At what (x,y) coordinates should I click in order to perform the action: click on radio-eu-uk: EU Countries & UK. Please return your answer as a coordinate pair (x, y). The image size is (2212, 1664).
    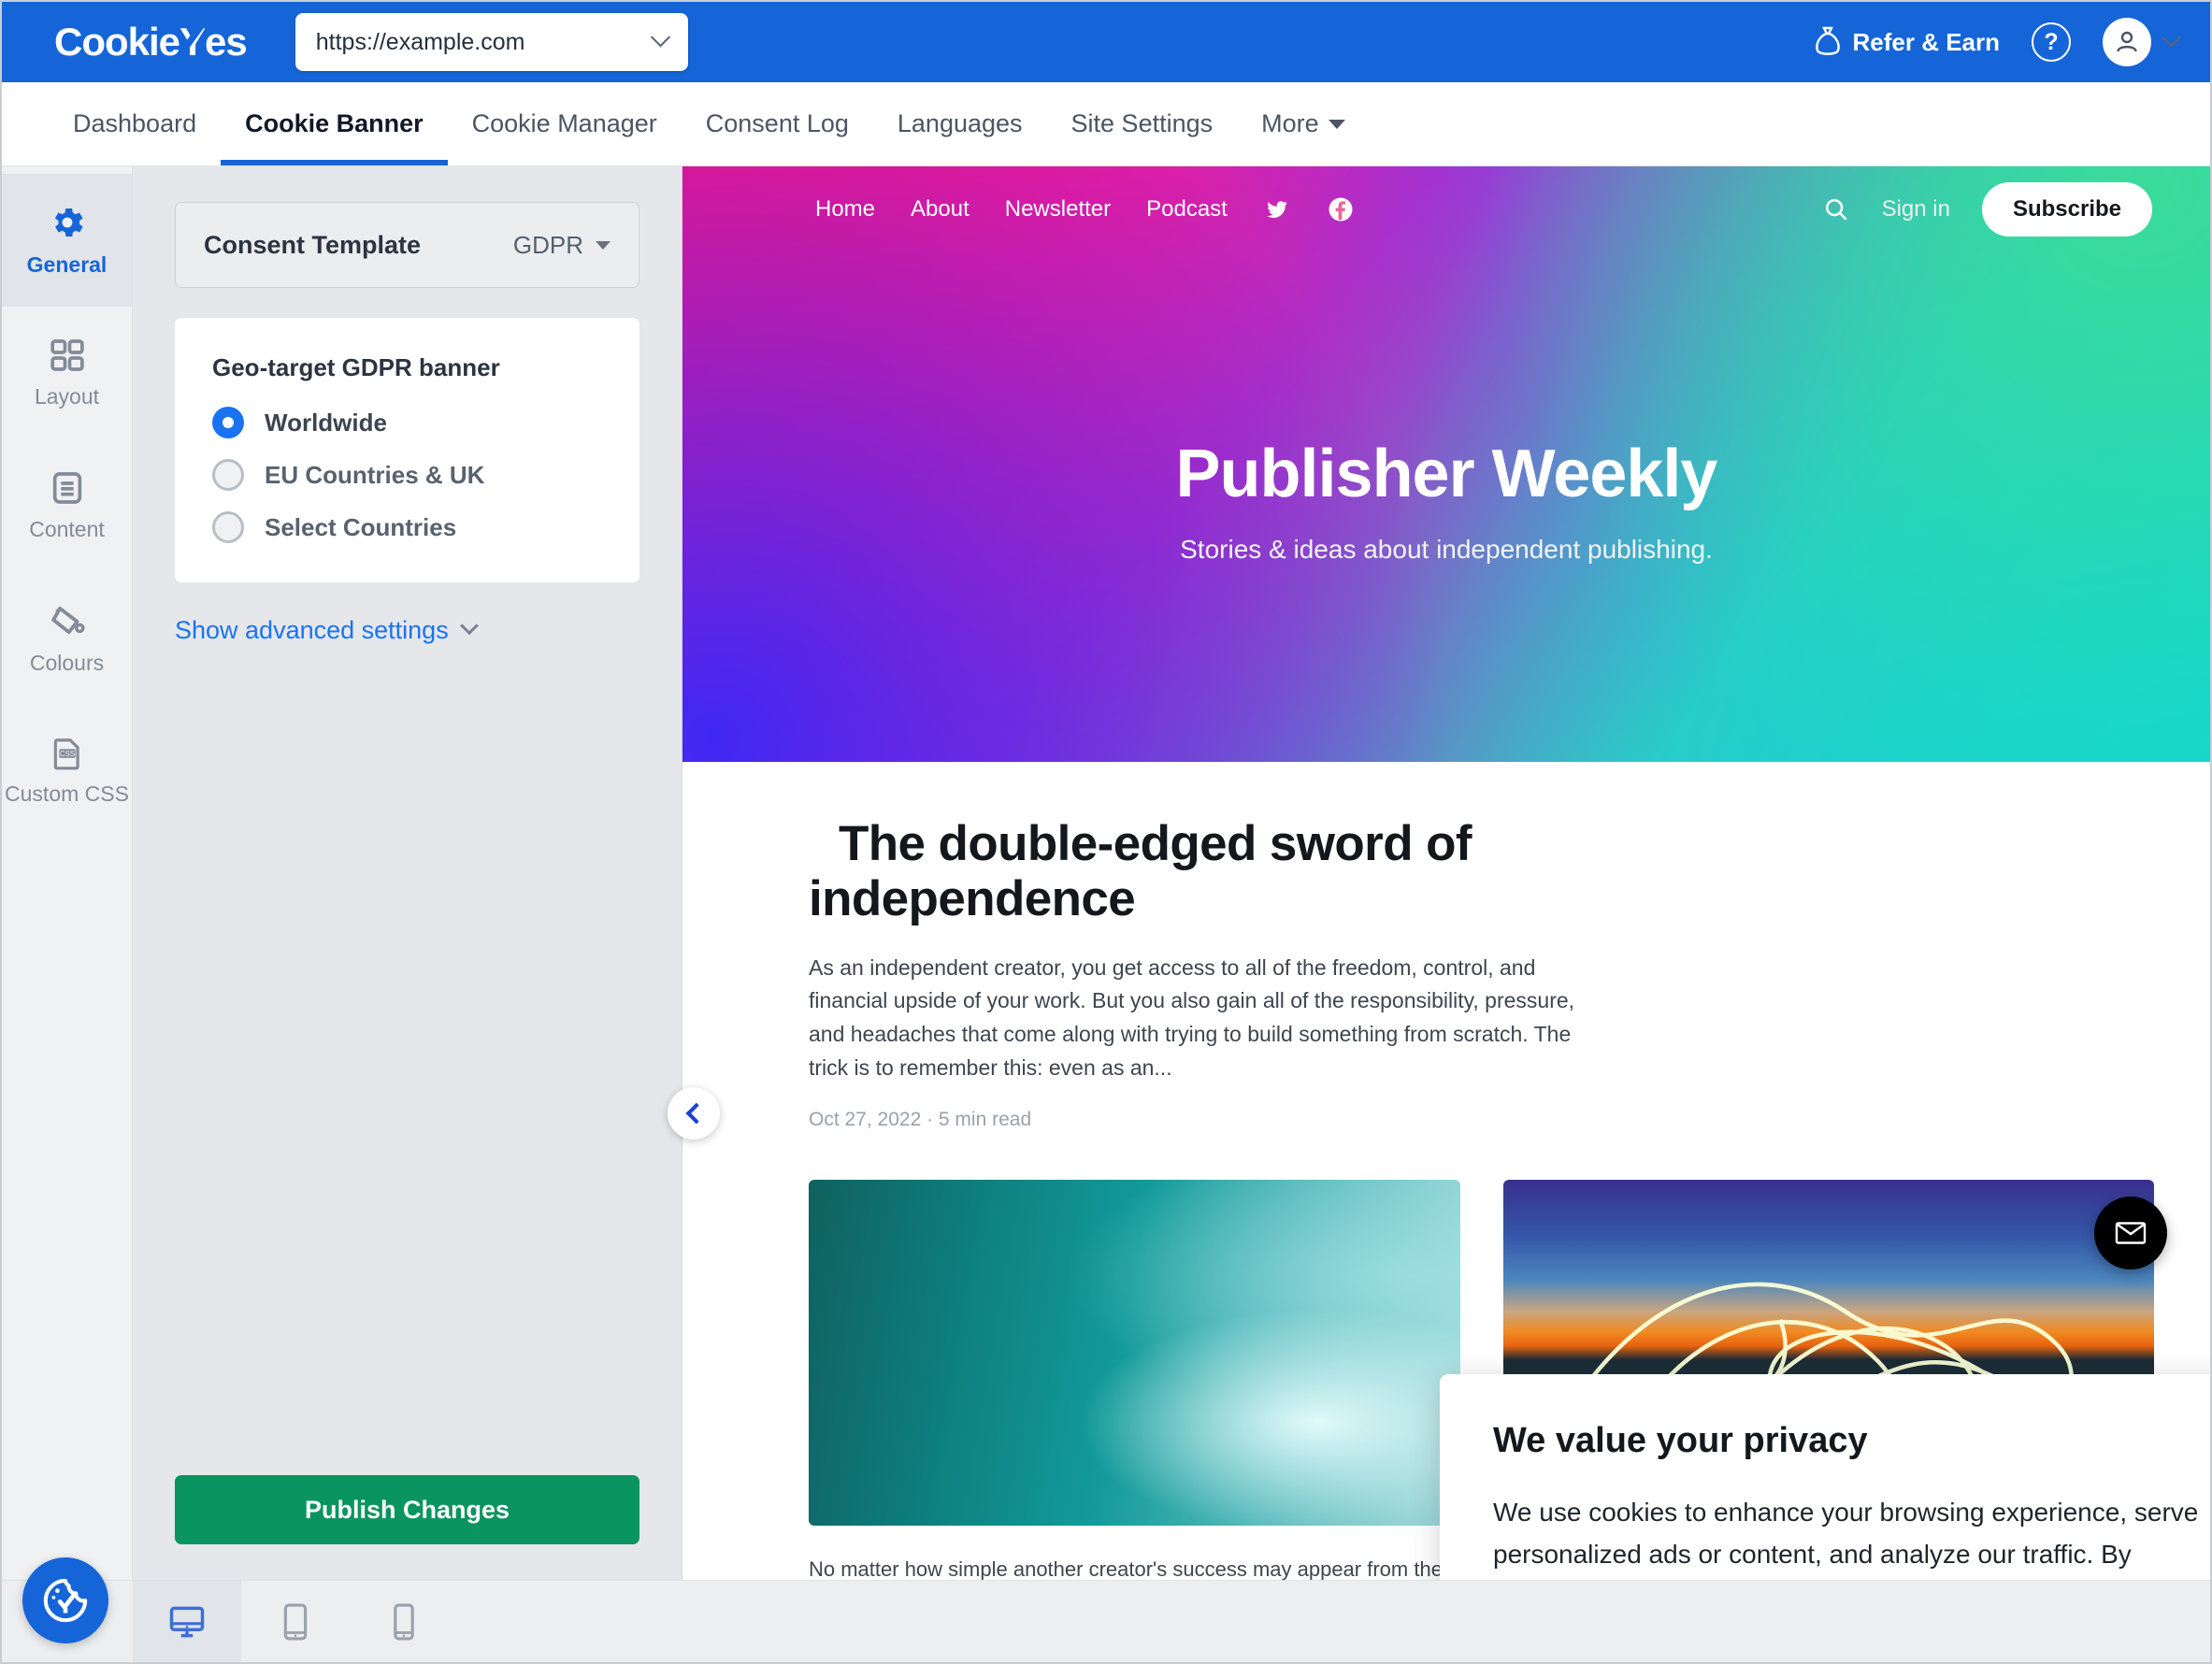
    Looking at the image, I should click on (407, 475).